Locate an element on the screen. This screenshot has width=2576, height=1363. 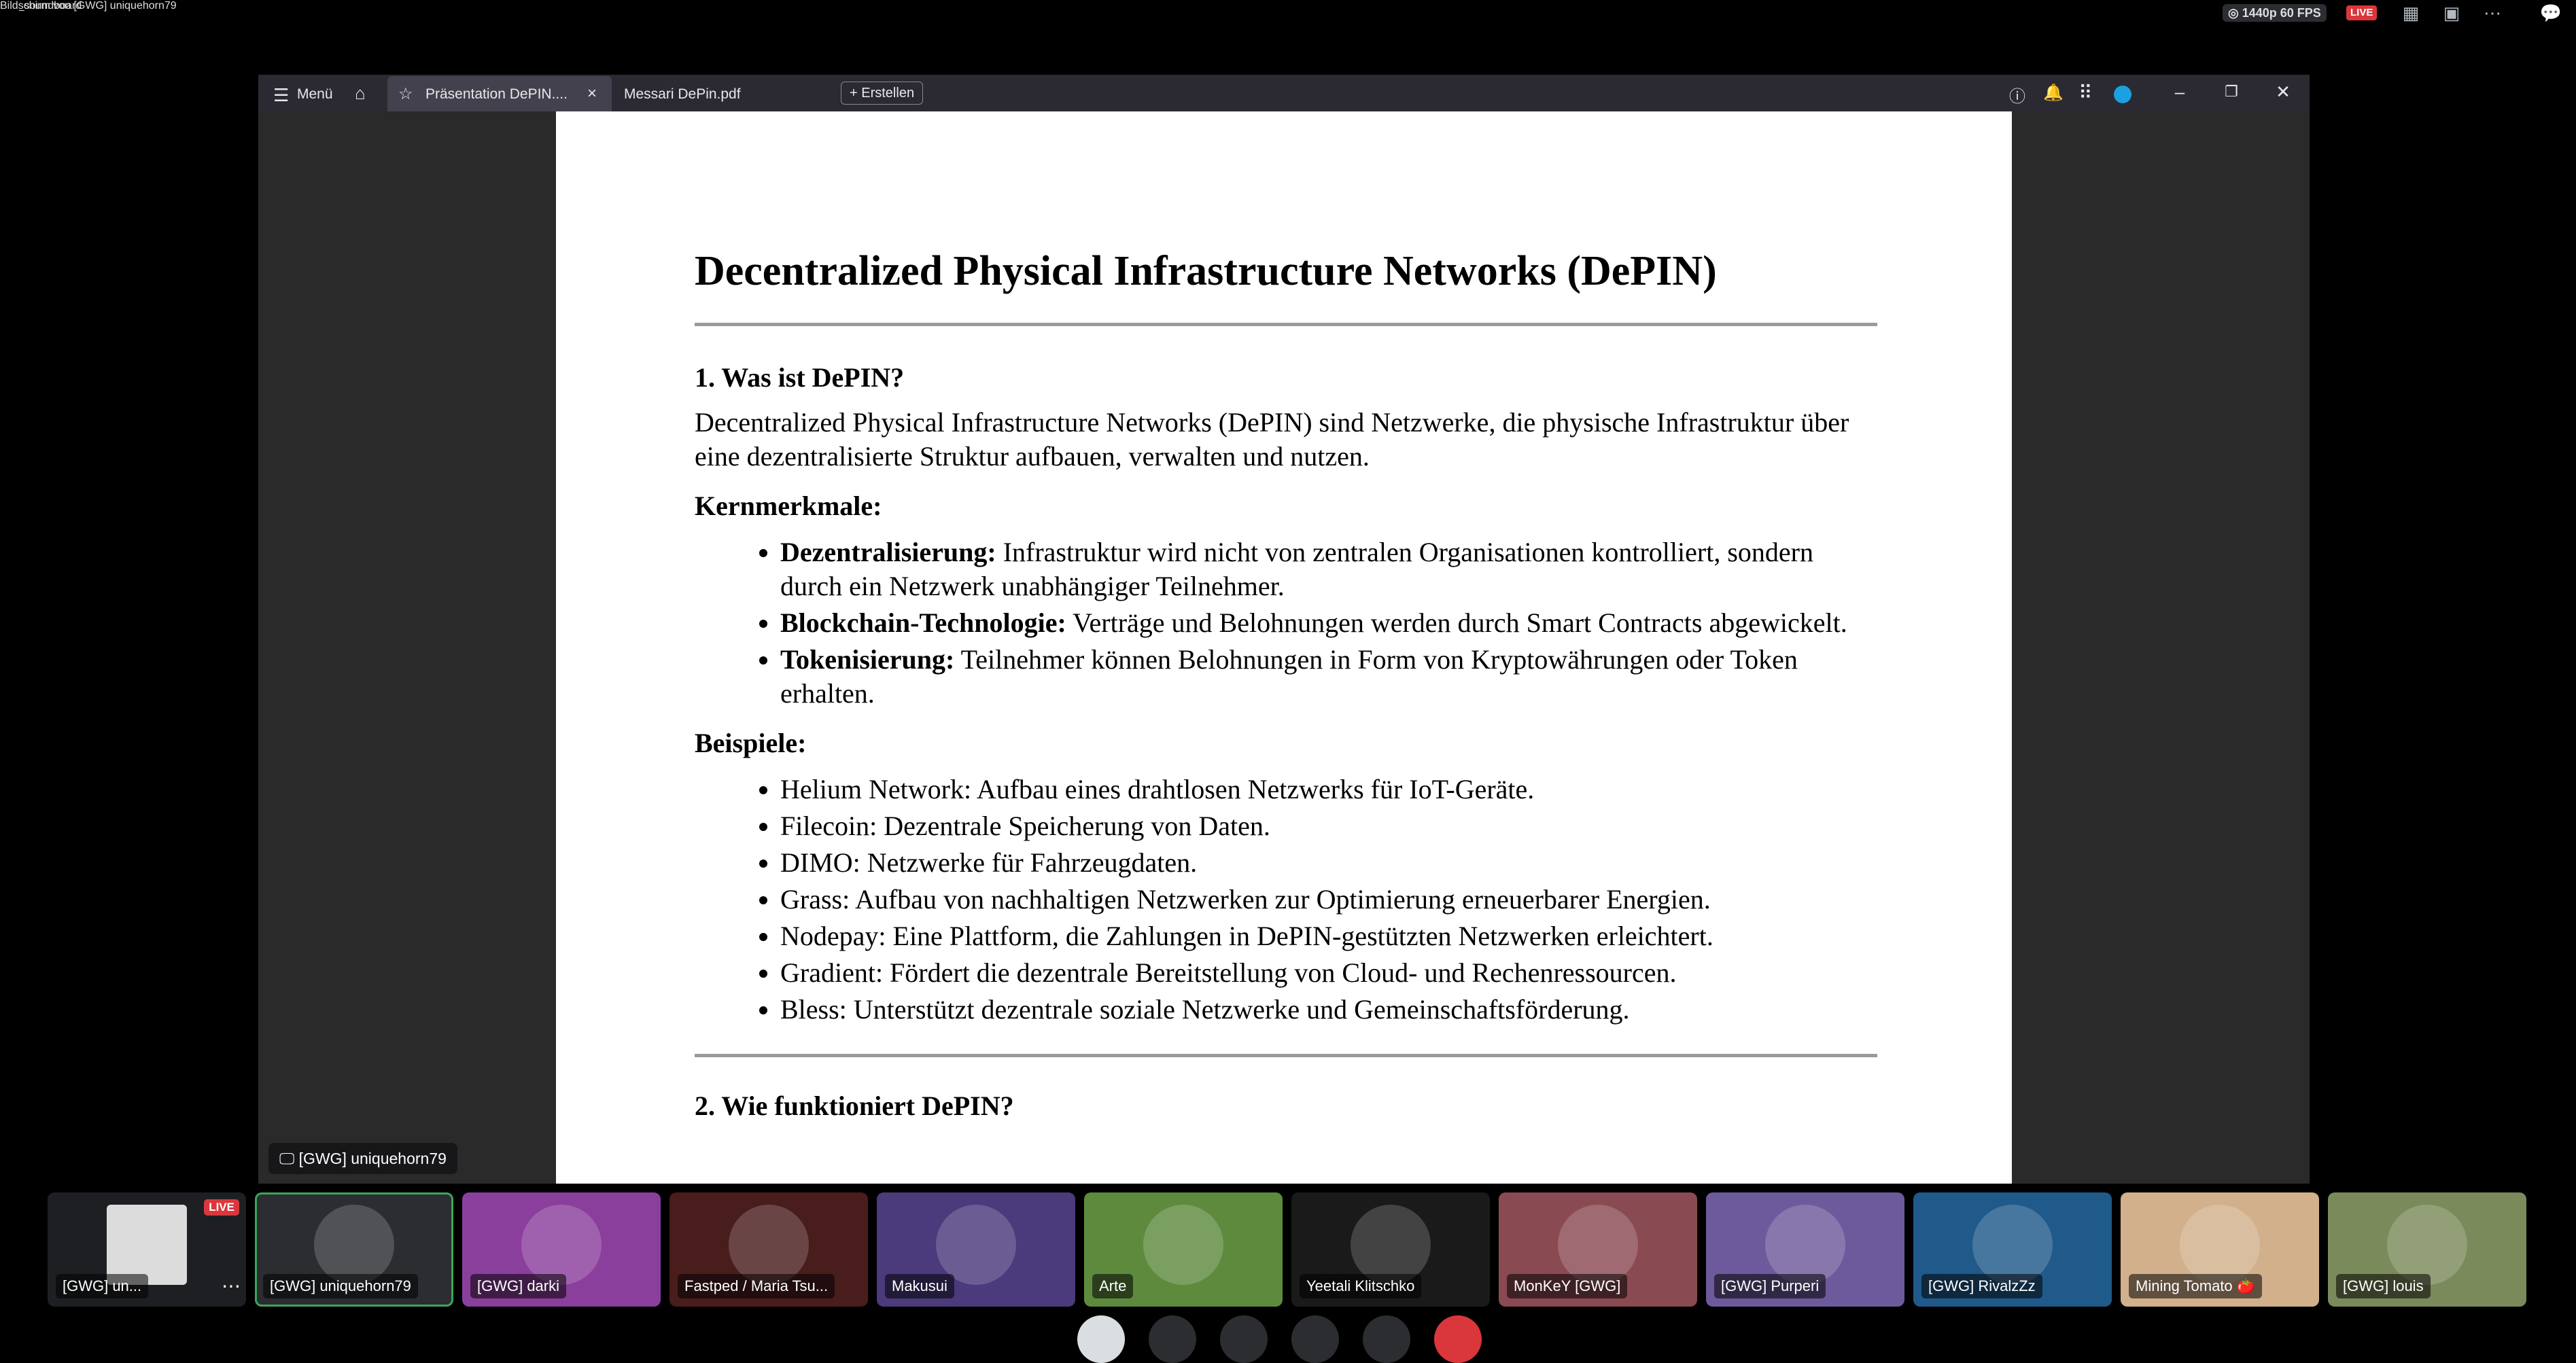
grid-view-icon: ▦ is located at coordinates (2410, 12).